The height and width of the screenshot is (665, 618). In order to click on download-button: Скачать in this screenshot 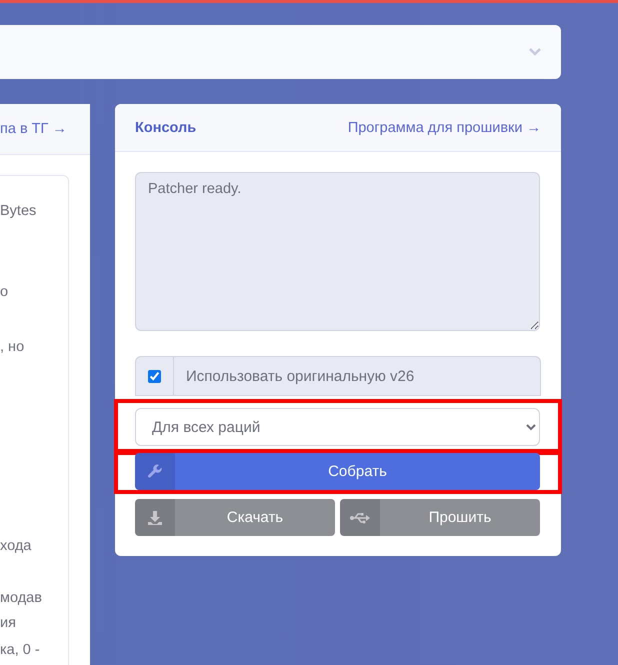, I will do `click(235, 517)`.